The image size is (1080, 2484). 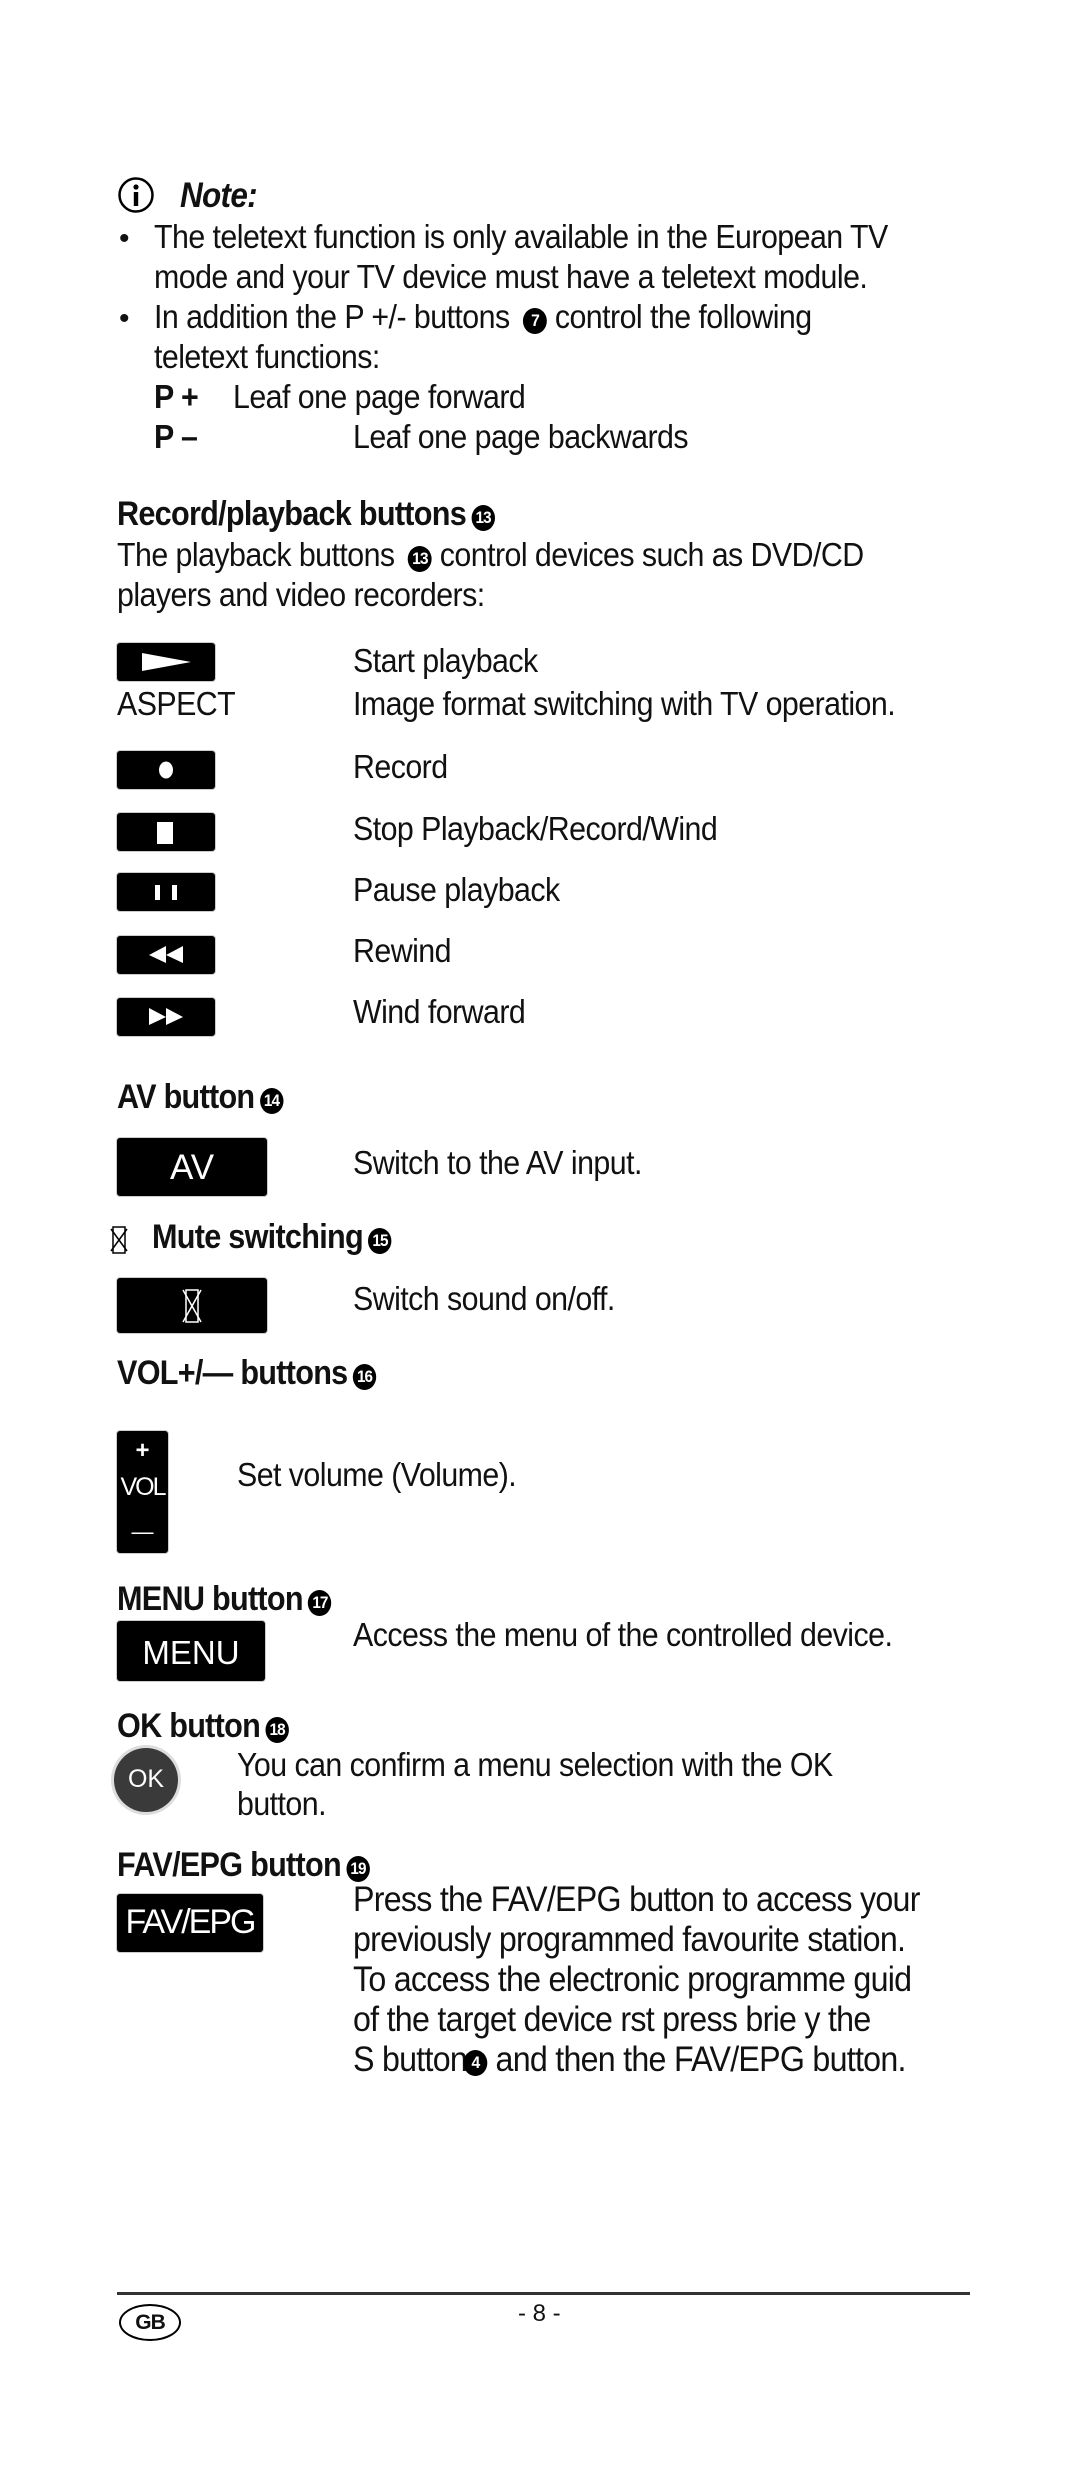 I want to click on vol-minus-label: —, so click(x=142, y=1531).